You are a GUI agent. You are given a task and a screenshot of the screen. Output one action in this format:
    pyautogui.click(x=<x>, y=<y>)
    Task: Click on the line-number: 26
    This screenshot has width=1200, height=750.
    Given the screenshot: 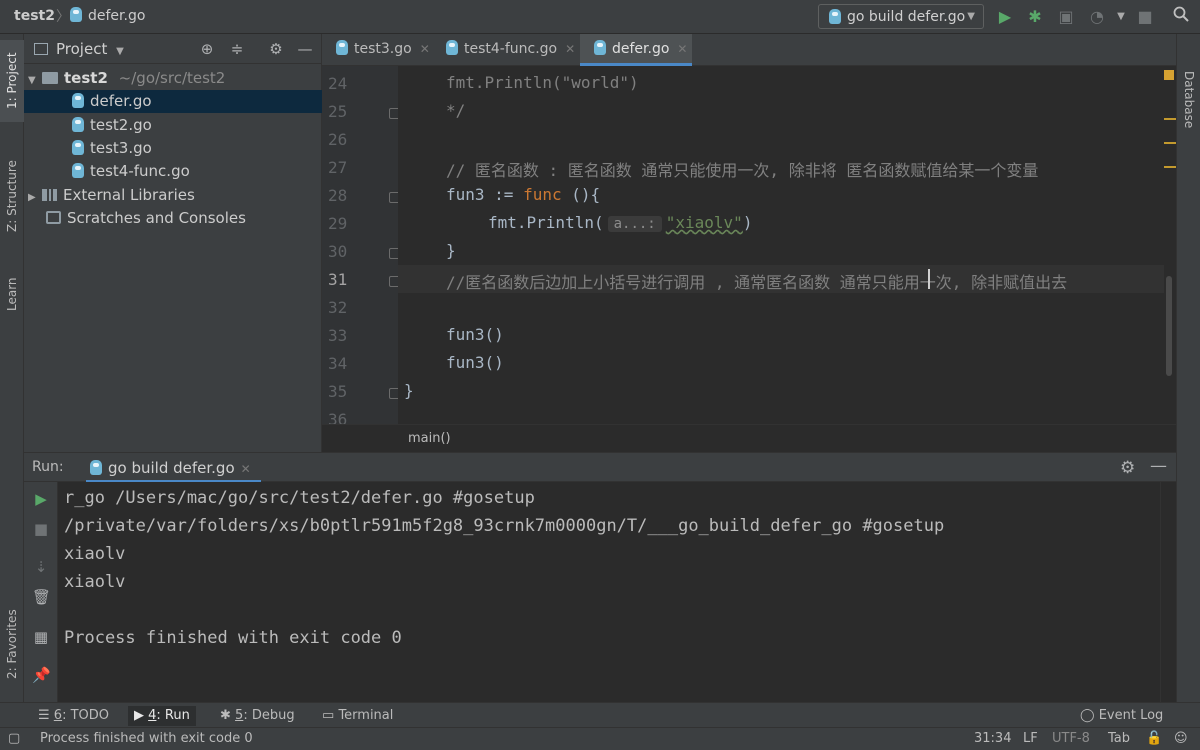 What is the action you would take?
    pyautogui.click(x=338, y=139)
    